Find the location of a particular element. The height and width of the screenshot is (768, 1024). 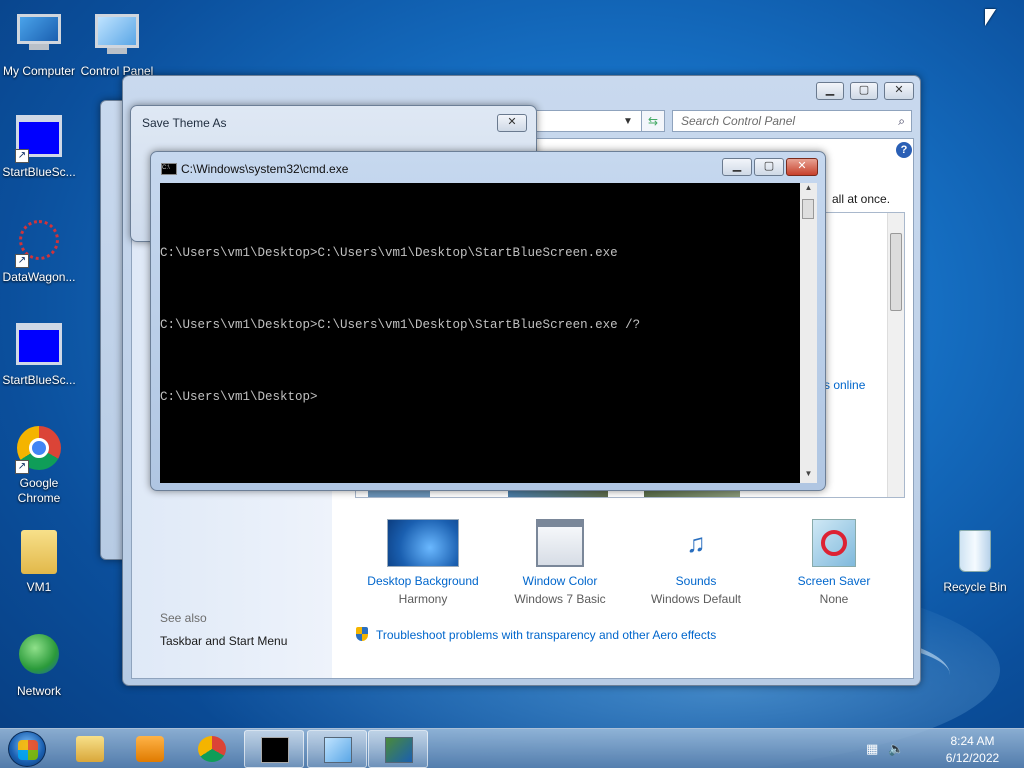

help-icon: ? is located at coordinates (904, 150).